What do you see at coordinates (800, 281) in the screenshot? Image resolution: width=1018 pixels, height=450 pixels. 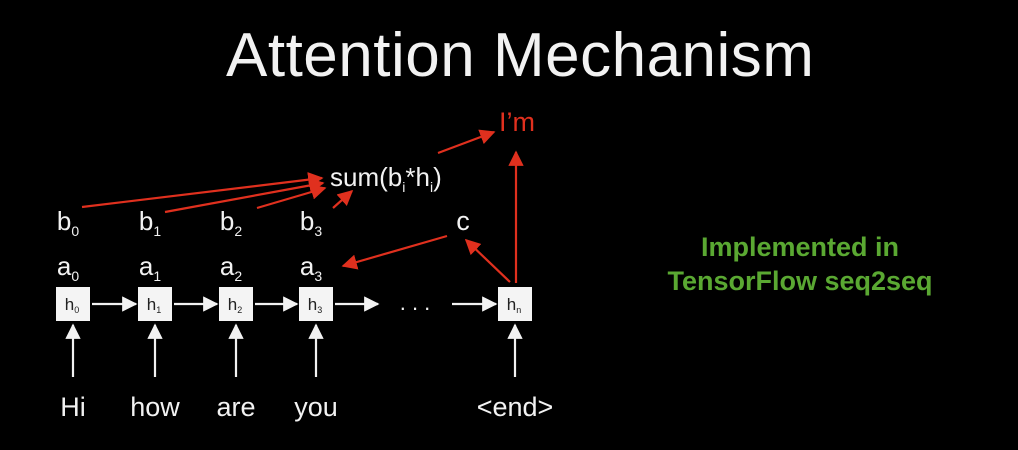 I see `note-line-2: TensorFlow seq2seq` at bounding box center [800, 281].